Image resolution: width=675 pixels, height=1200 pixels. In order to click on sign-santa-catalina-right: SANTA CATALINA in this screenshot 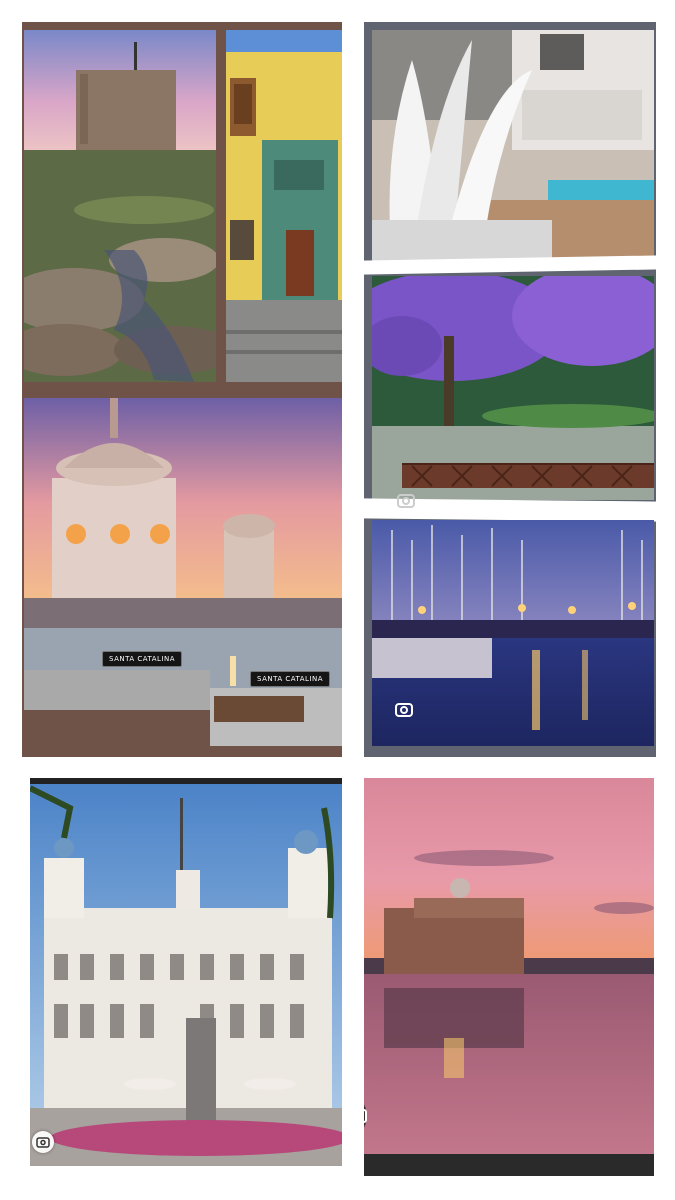, I will do `click(290, 679)`.